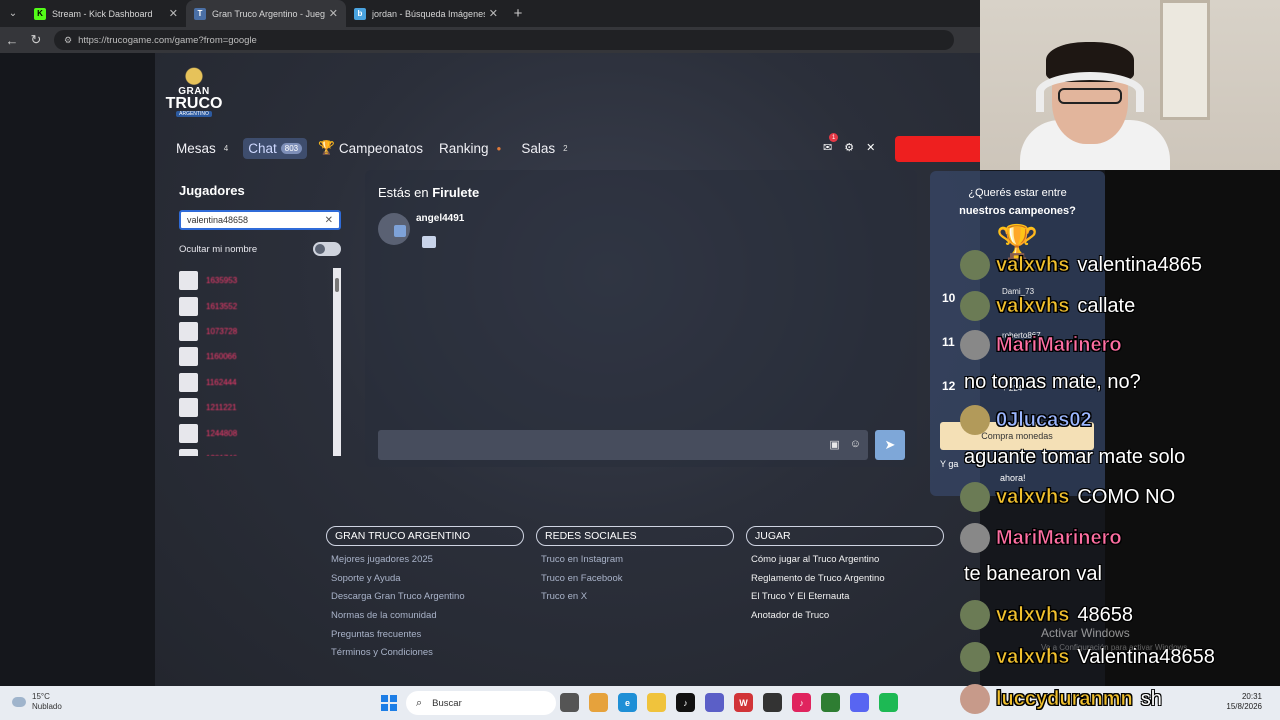 The width and height of the screenshot is (1280, 720). Describe the element at coordinates (260, 220) in the screenshot. I see `player-search-input: valentina48658 ✕` at that location.